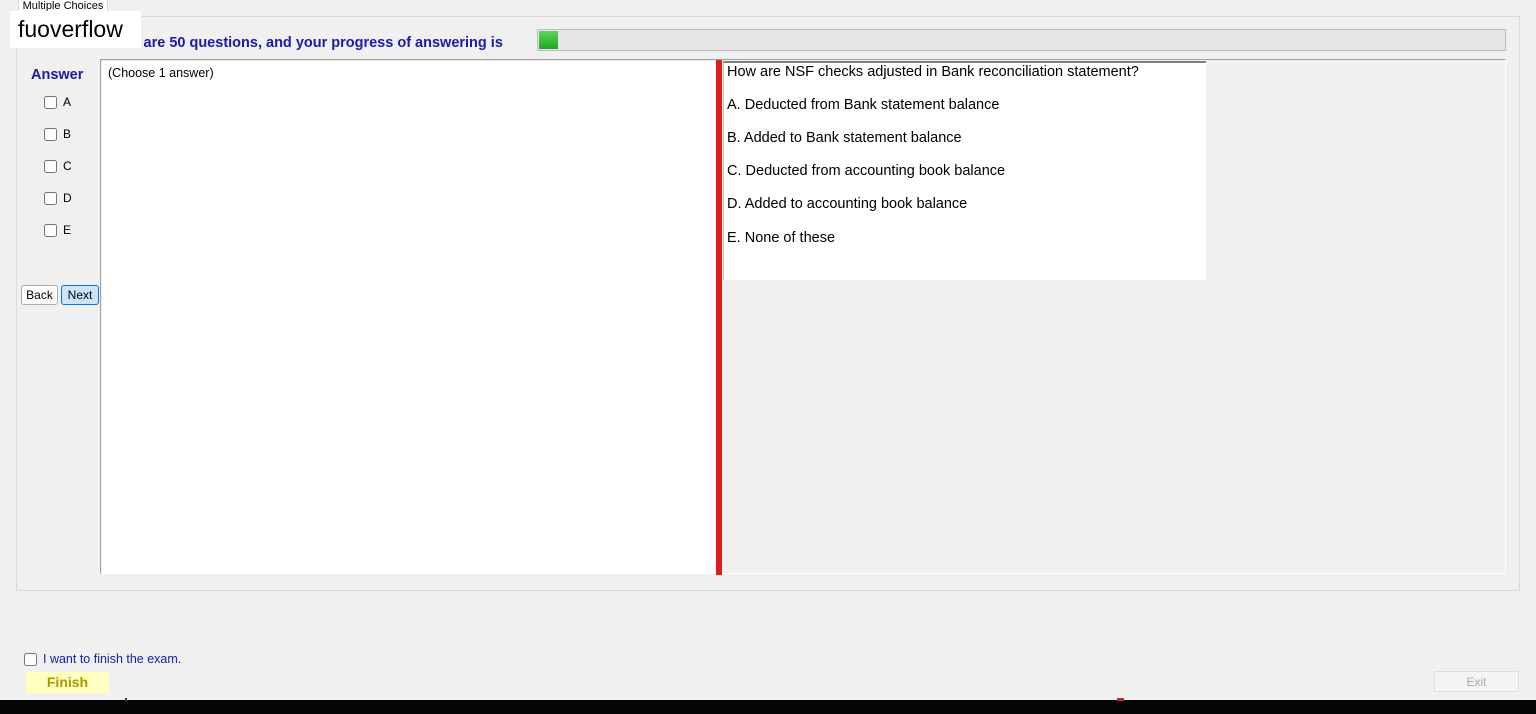  What do you see at coordinates (30, 659) in the screenshot?
I see `finish-exam-check` at bounding box center [30, 659].